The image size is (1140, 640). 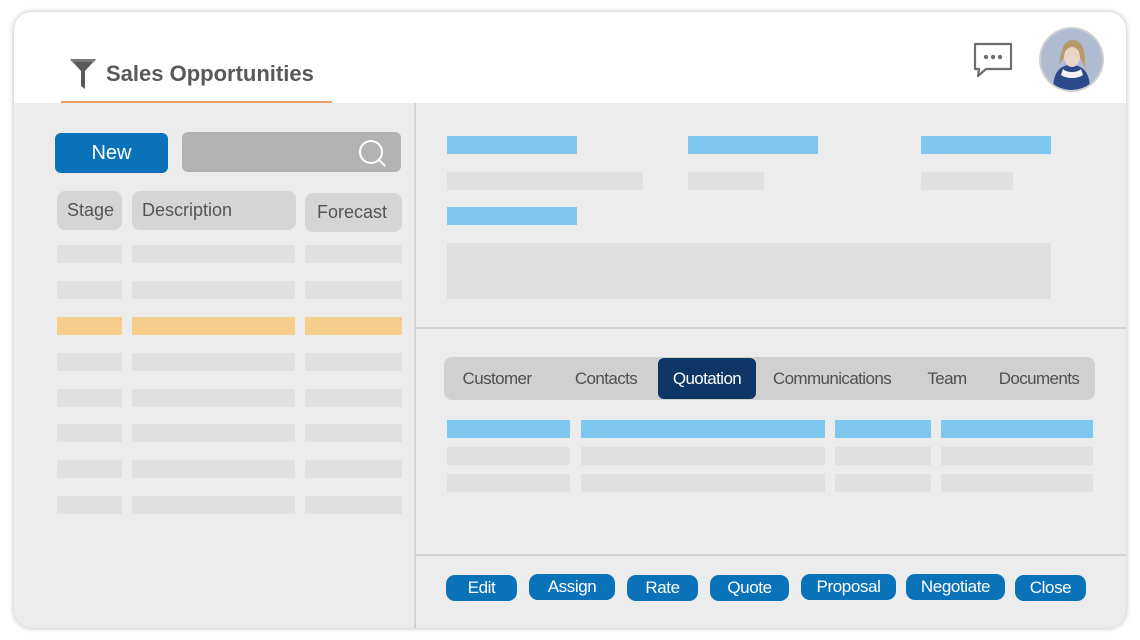 I want to click on search-input, so click(x=267, y=152).